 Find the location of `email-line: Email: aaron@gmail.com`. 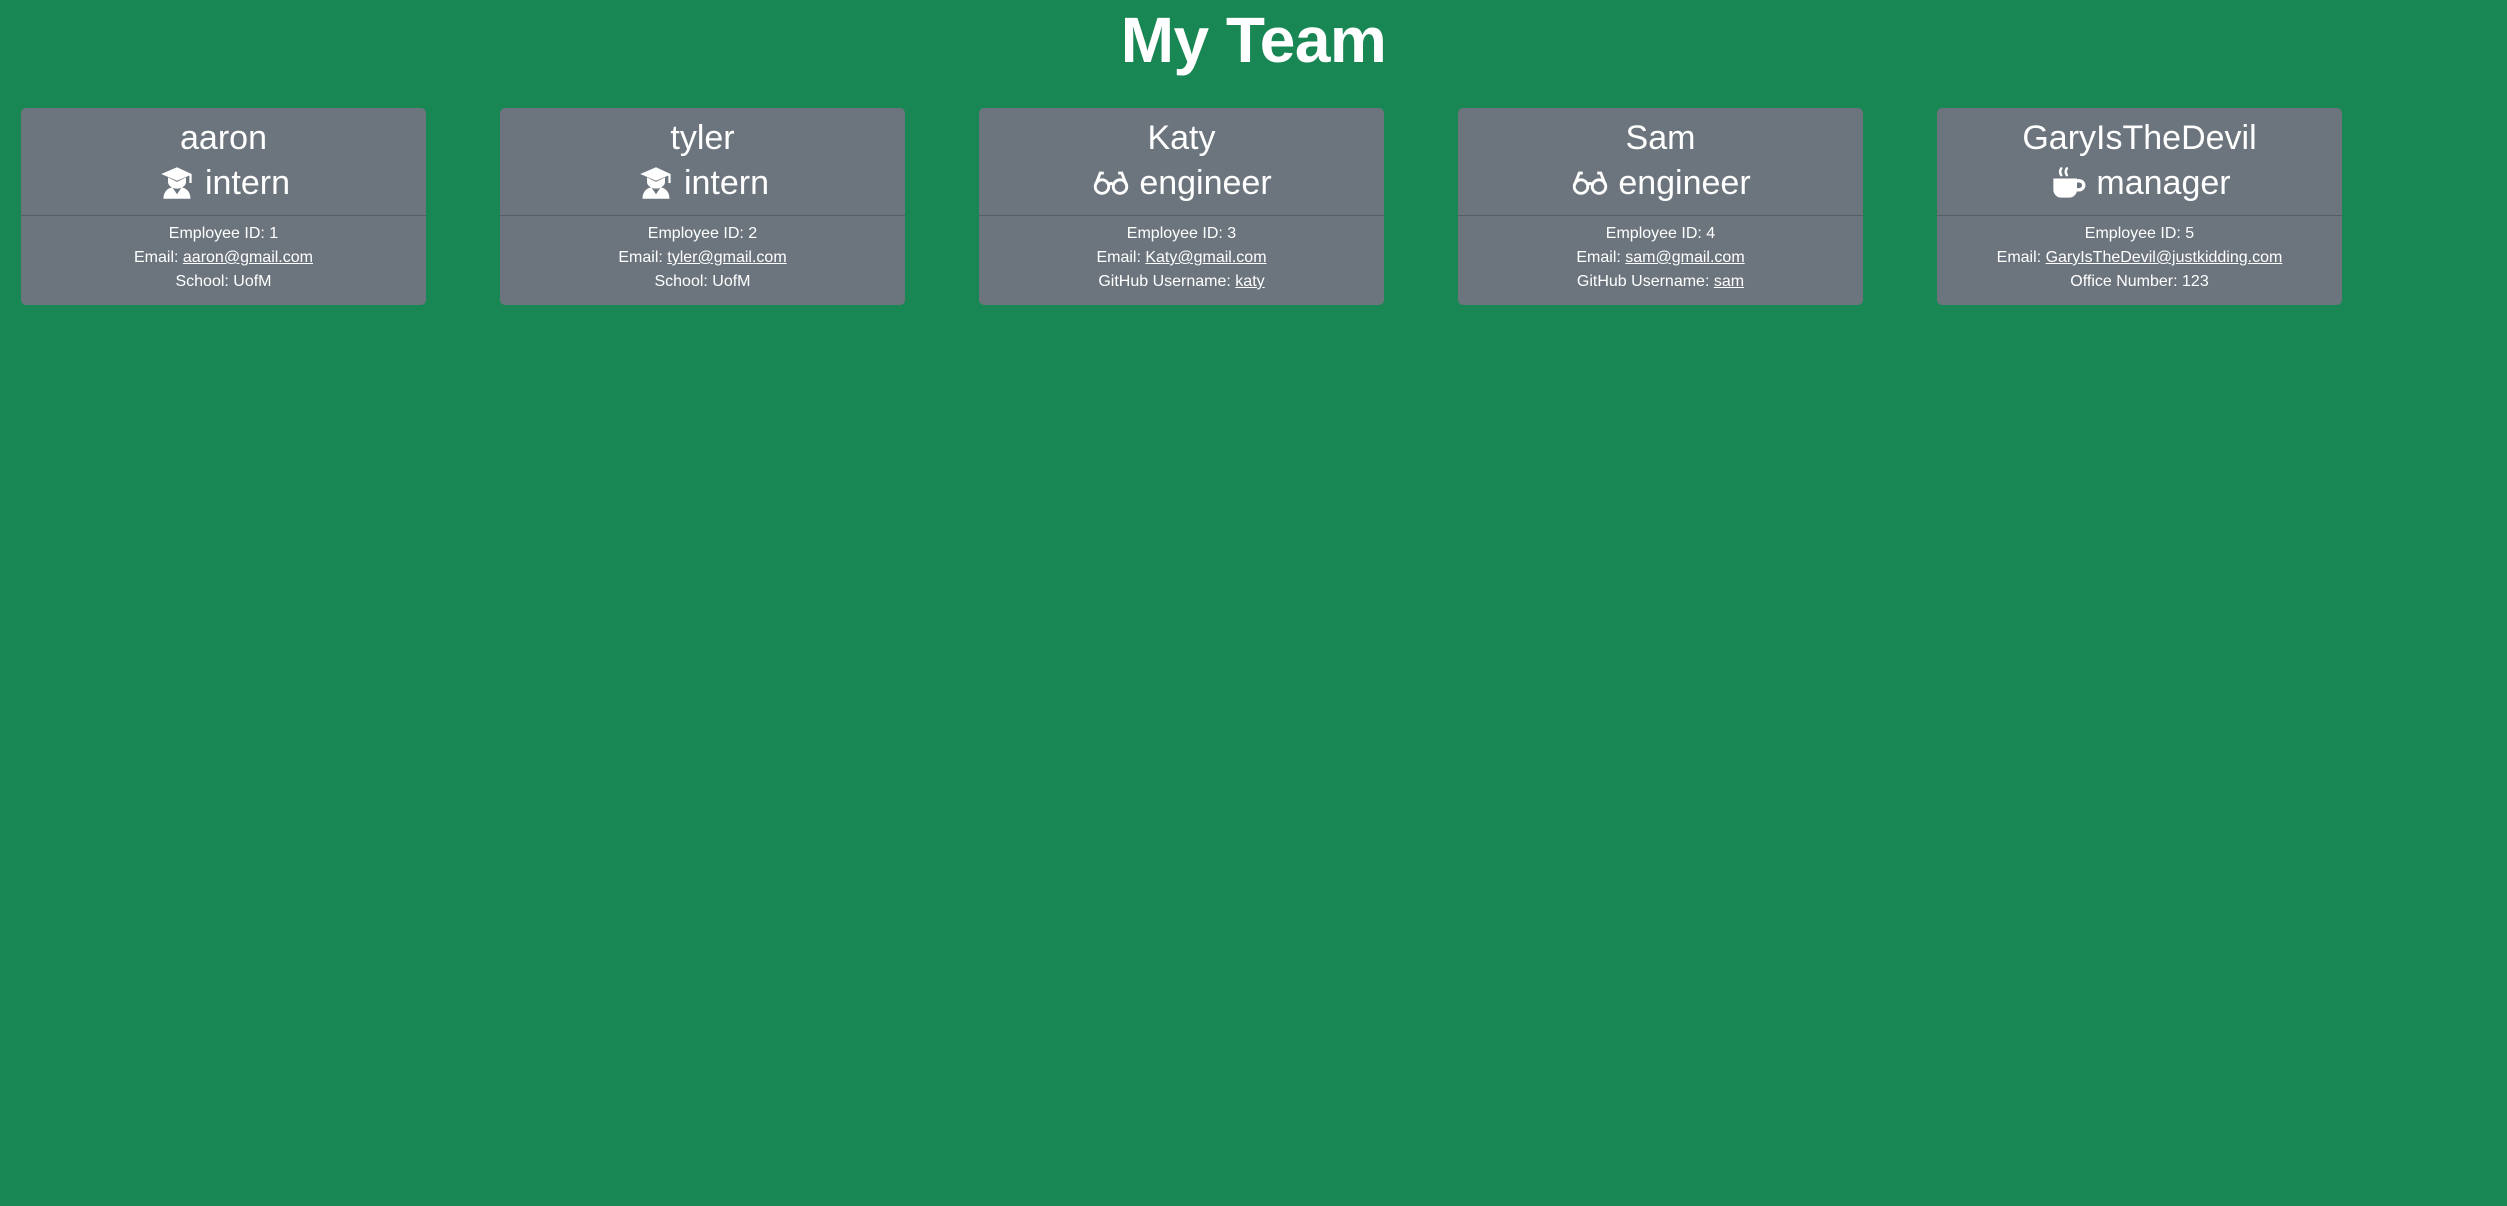

email-line: Email: aaron@gmail.com is located at coordinates (223, 258).